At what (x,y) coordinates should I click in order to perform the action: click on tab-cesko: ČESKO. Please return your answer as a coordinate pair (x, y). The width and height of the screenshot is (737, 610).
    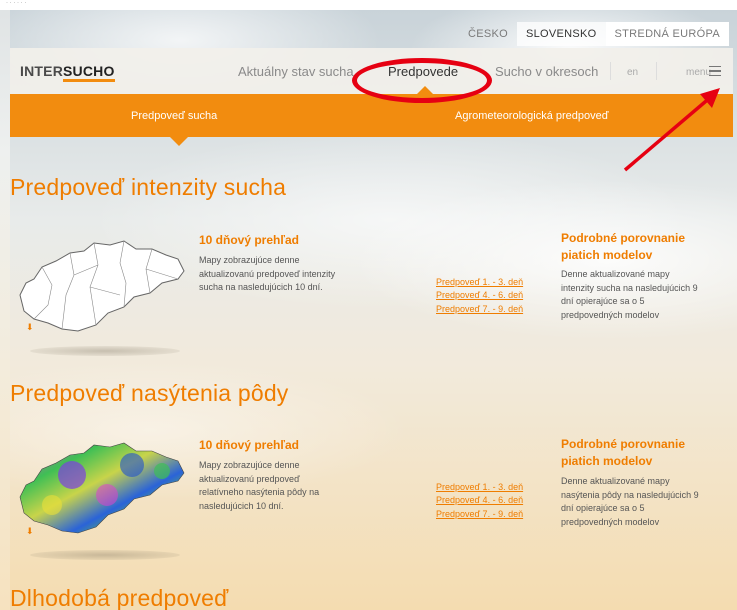
    Looking at the image, I should click on (488, 34).